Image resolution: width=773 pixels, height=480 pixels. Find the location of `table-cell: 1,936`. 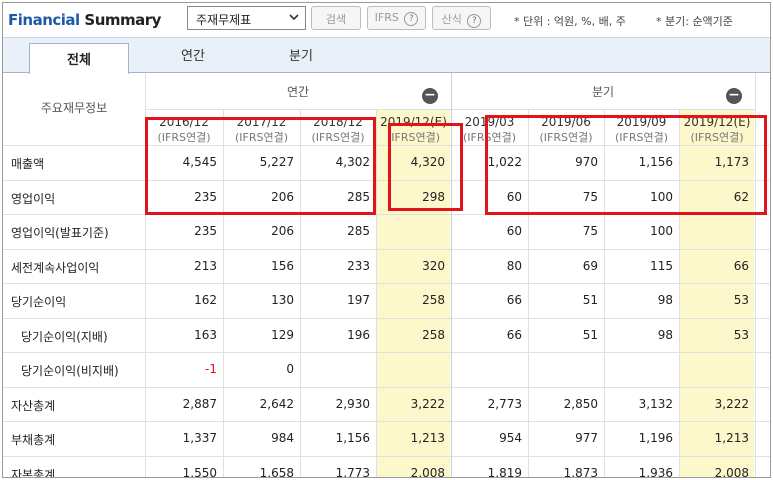

table-cell: 1,936 is located at coordinates (655, 472).